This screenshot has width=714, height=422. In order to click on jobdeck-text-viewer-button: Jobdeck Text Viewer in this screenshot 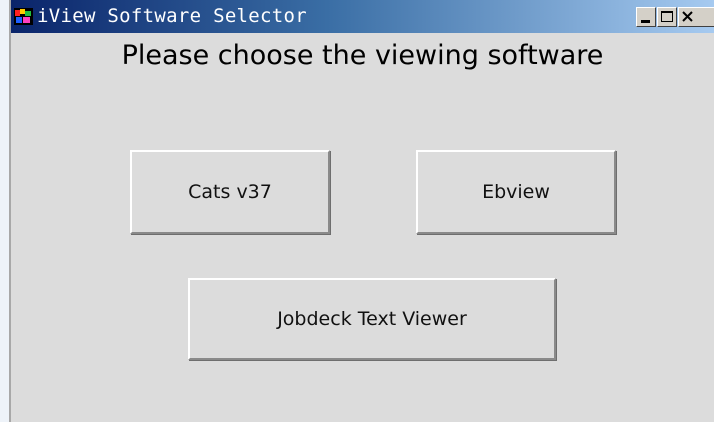, I will do `click(372, 319)`.